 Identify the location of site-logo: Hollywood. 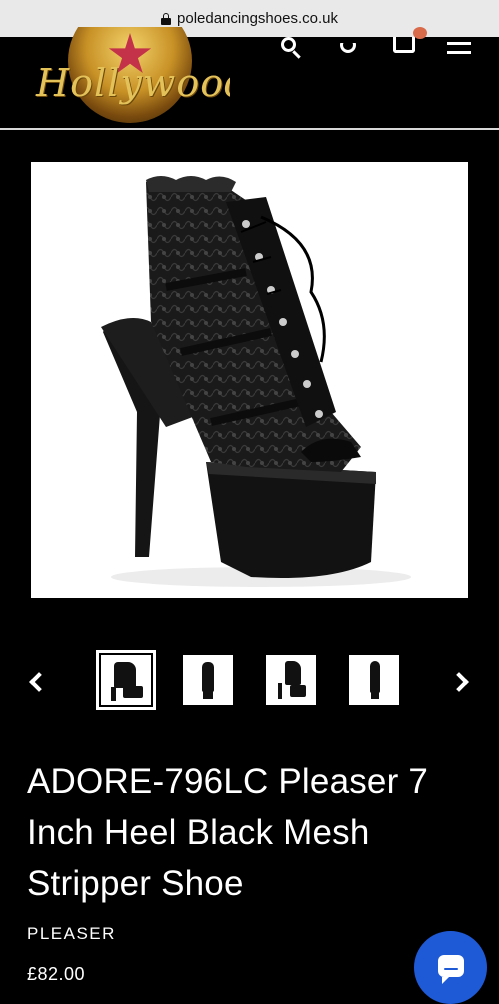
(130, 83).